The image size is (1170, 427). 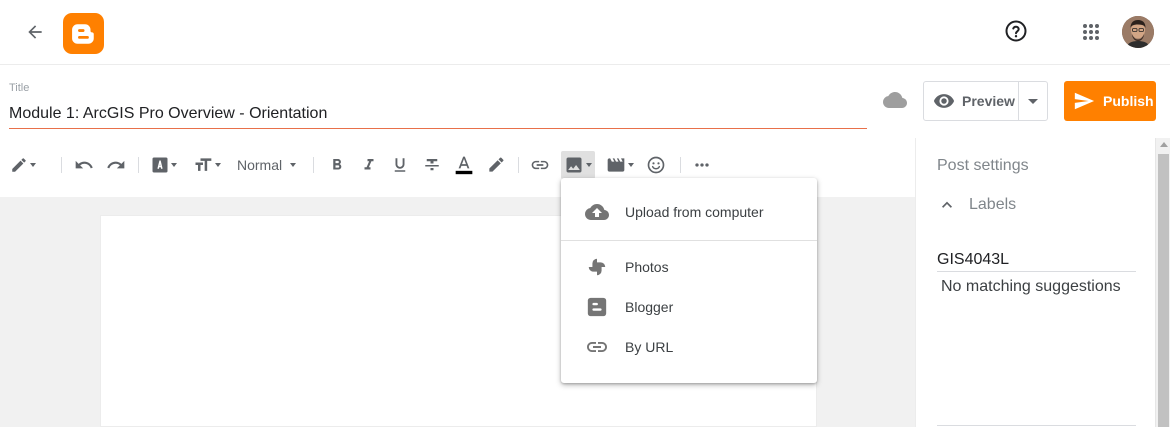 I want to click on redo-icon, so click(x=116, y=164).